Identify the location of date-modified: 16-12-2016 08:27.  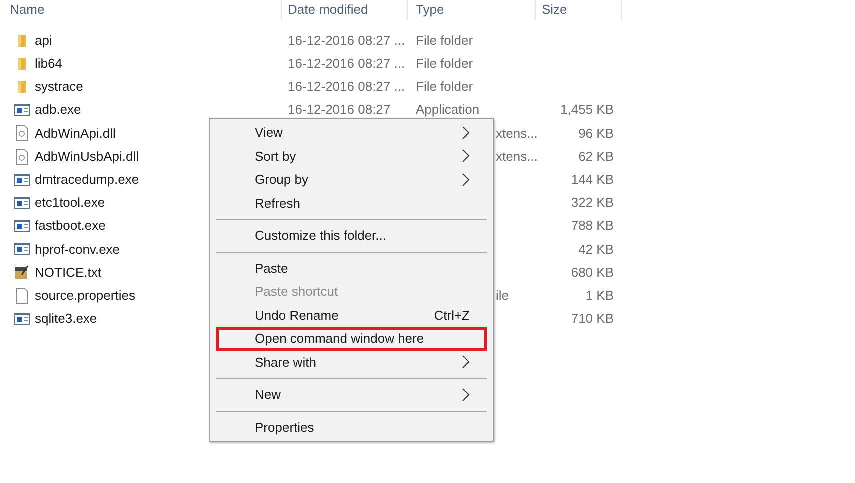
(339, 110).